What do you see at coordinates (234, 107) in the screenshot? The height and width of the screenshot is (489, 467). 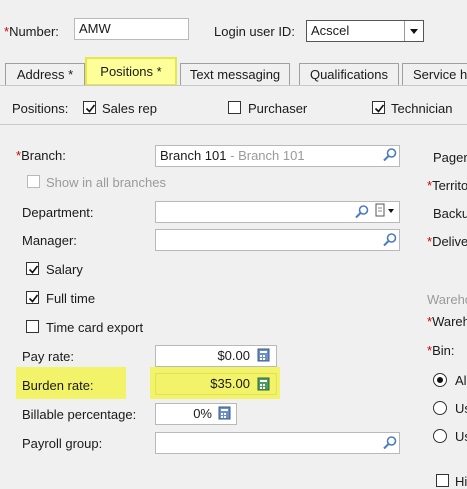 I see `purchaser-checkbox` at bounding box center [234, 107].